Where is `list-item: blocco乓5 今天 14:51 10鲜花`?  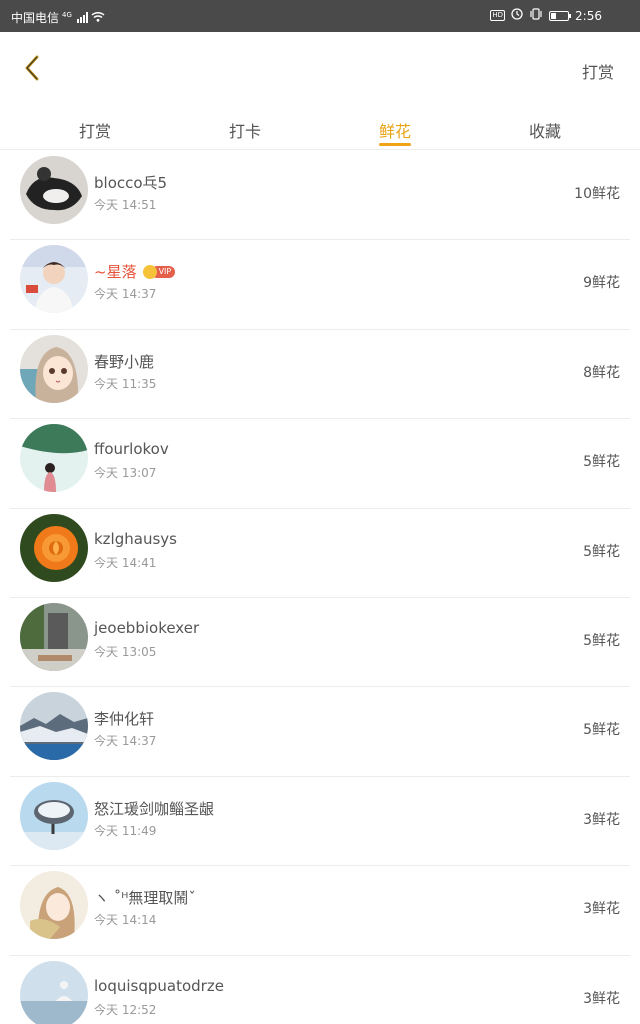 list-item: blocco乓5 今天 14:51 10鲜花 is located at coordinates (320, 196).